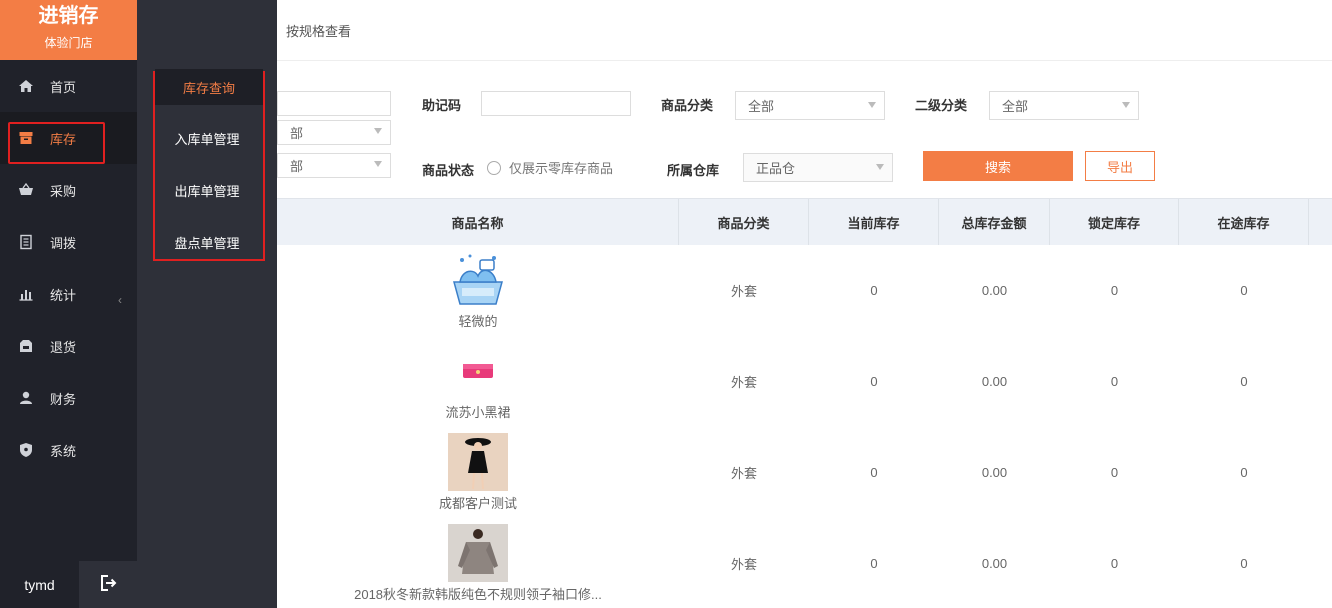 The height and width of the screenshot is (608, 1332). What do you see at coordinates (478, 222) in the screenshot?
I see `col-header-name: 商品名称` at bounding box center [478, 222].